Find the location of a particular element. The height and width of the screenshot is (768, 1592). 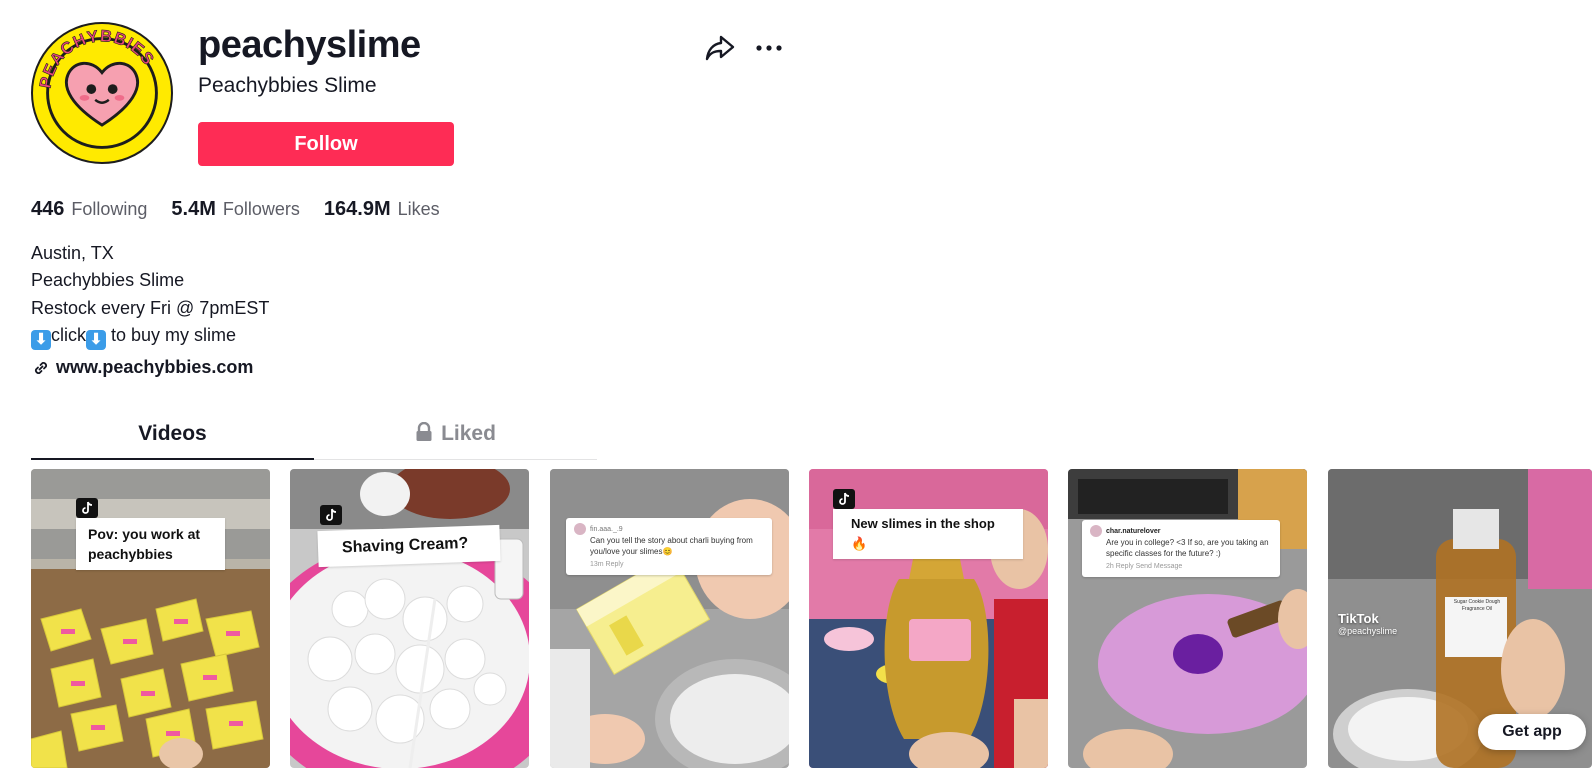

profile-username: peachyslime is located at coordinates (309, 45).